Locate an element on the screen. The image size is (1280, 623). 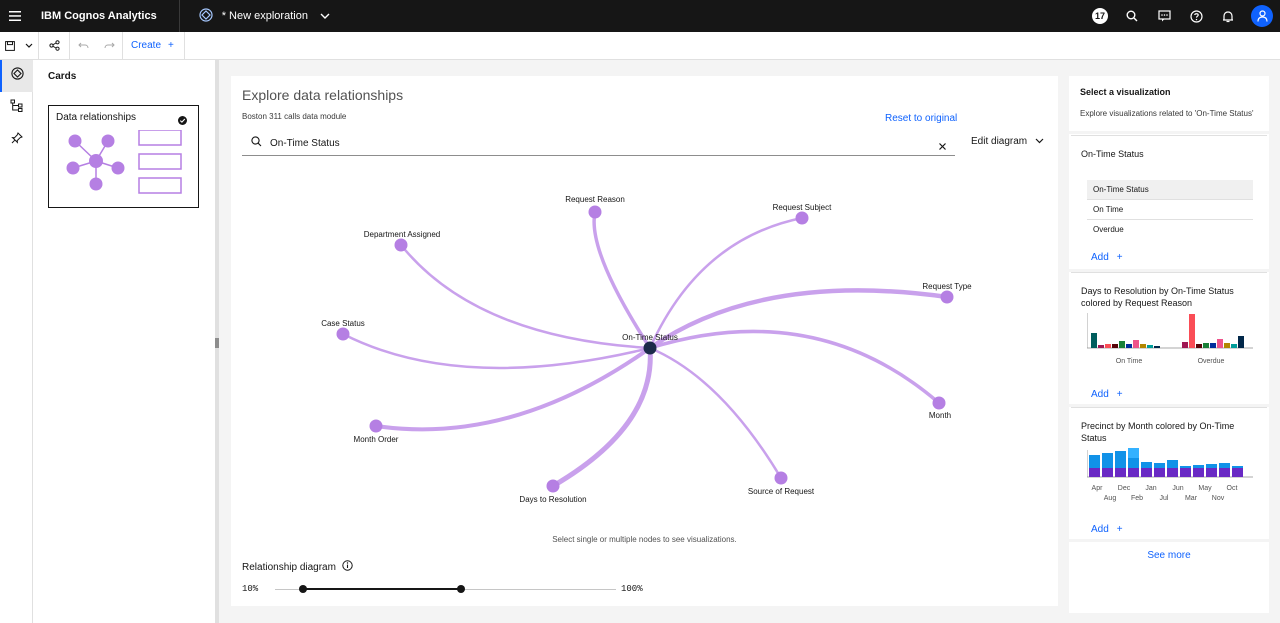
node-label: Department Assigned is located at coordinates (402, 234).